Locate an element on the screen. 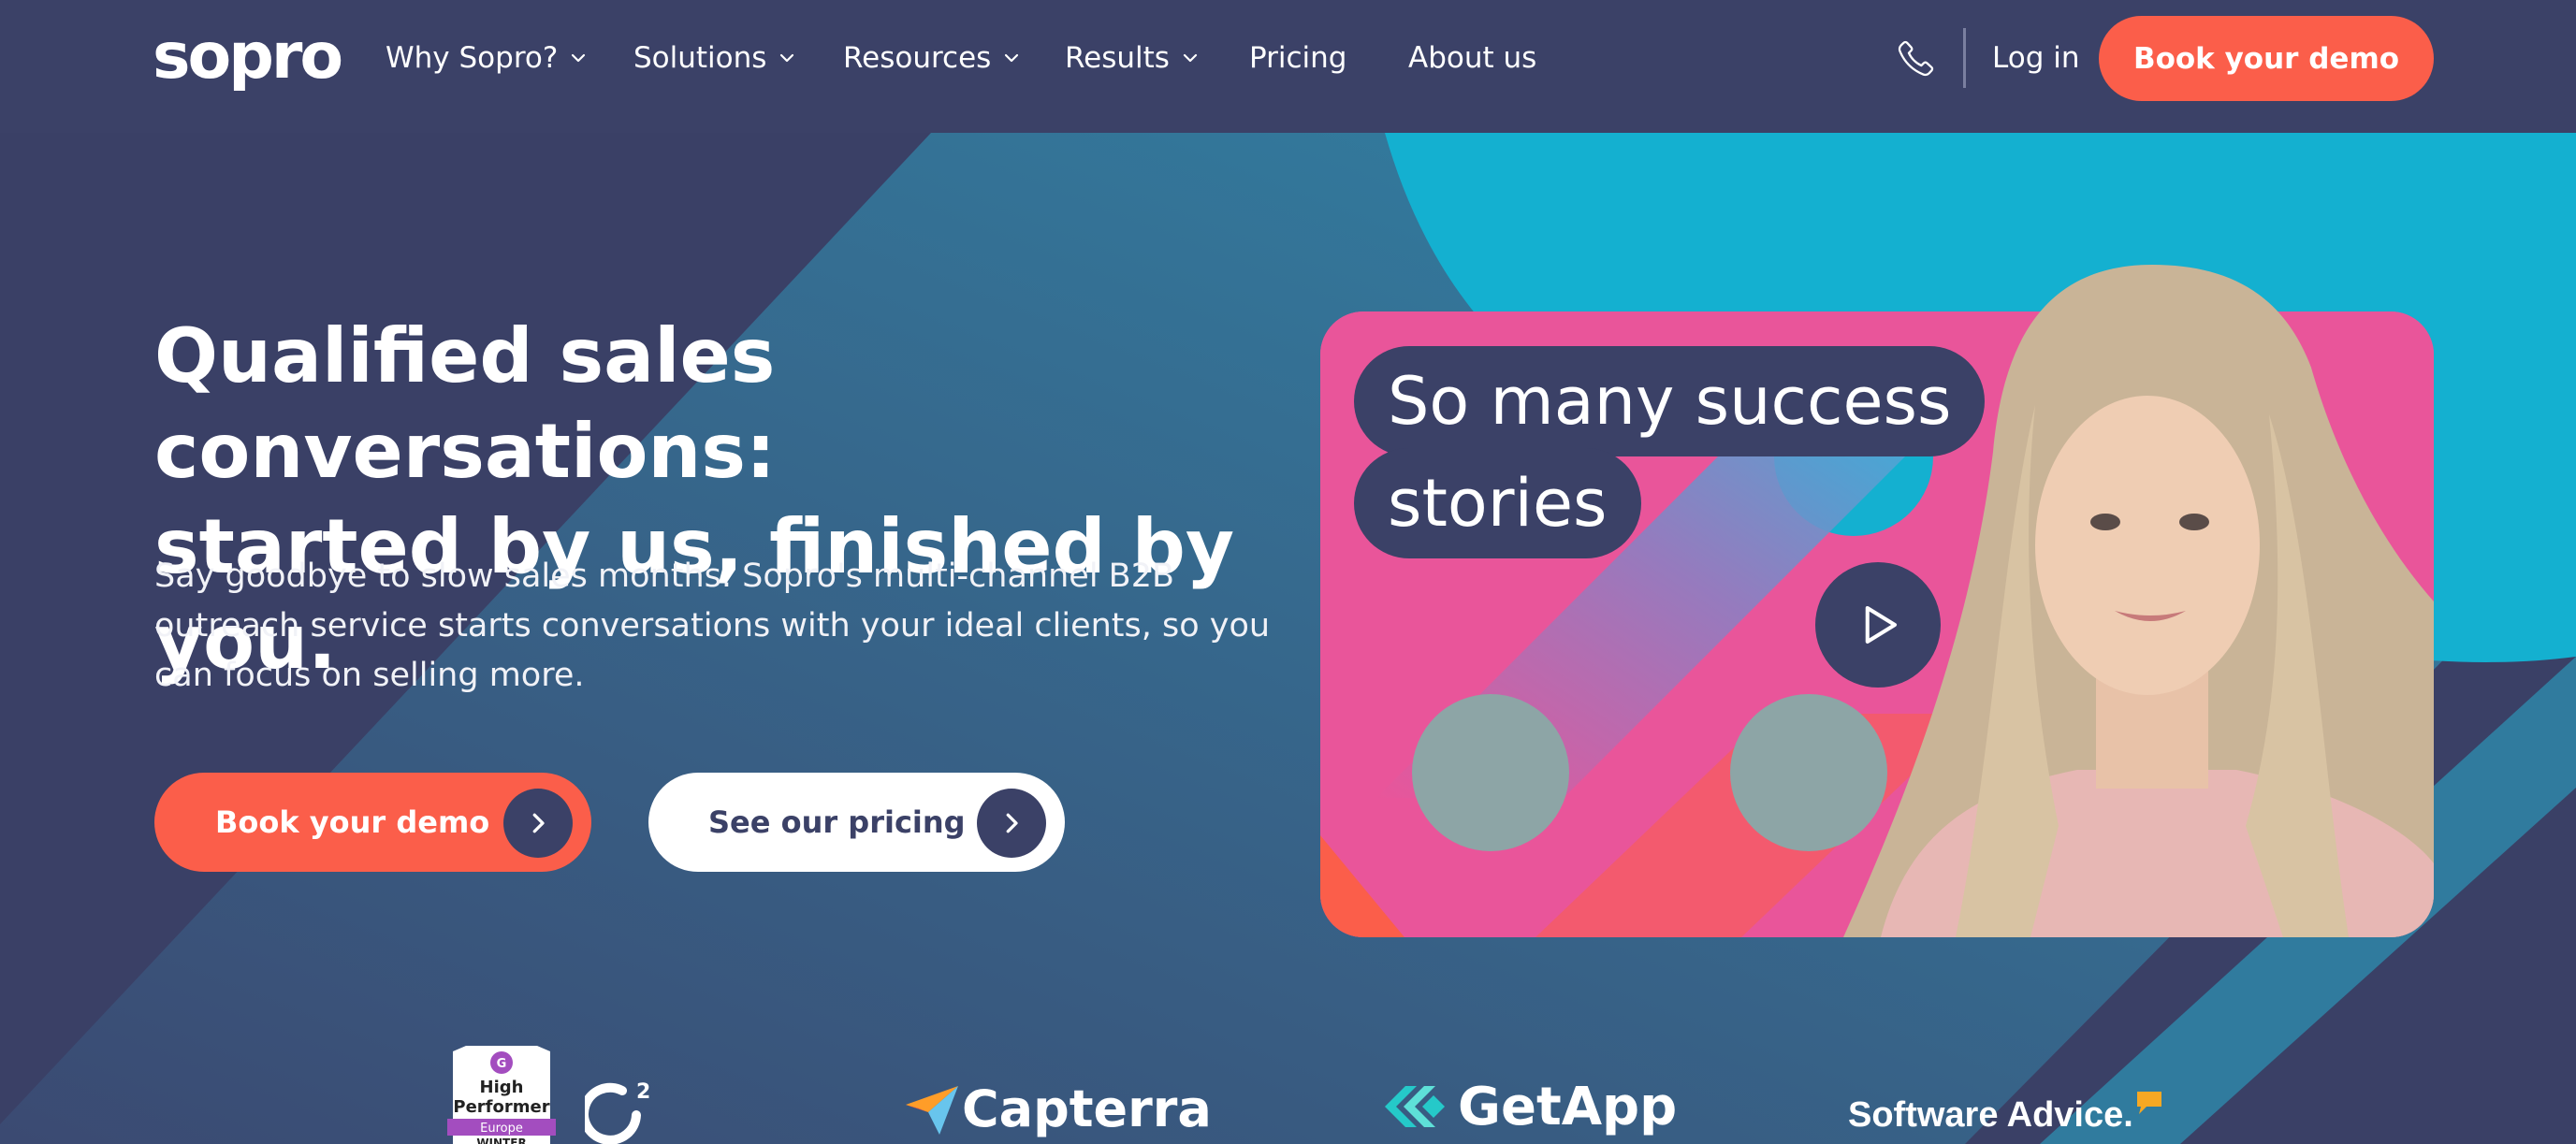  getapp-logo: GetApp is located at coordinates (1531, 1106).